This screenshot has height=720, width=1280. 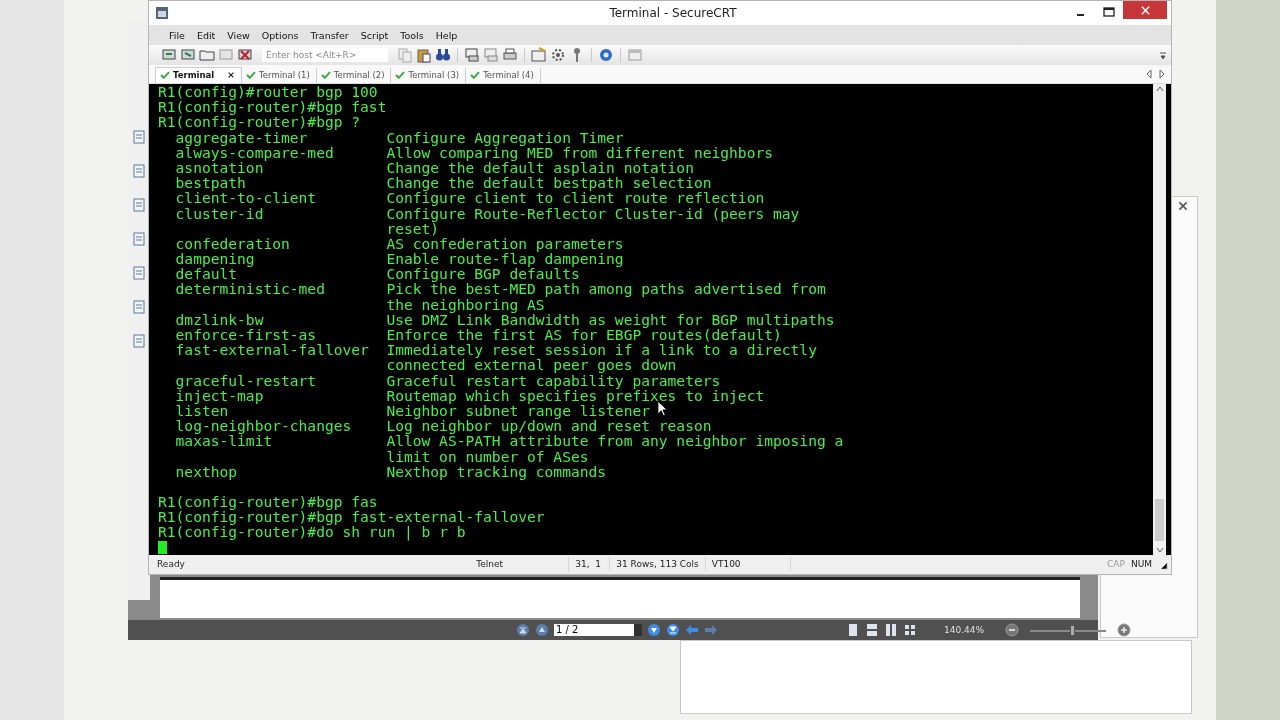 What do you see at coordinates (412, 35) in the screenshot?
I see `menu-item: Tools` at bounding box center [412, 35].